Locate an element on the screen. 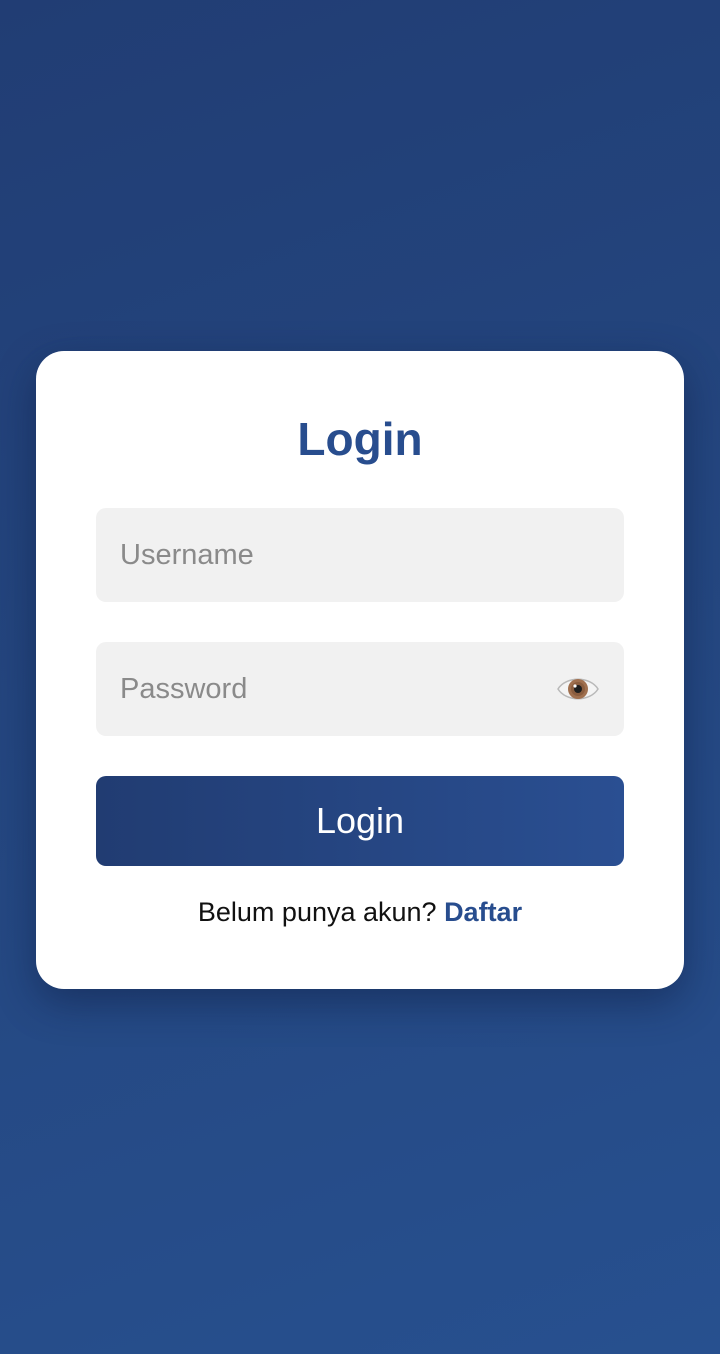  password-input is located at coordinates (360, 689).